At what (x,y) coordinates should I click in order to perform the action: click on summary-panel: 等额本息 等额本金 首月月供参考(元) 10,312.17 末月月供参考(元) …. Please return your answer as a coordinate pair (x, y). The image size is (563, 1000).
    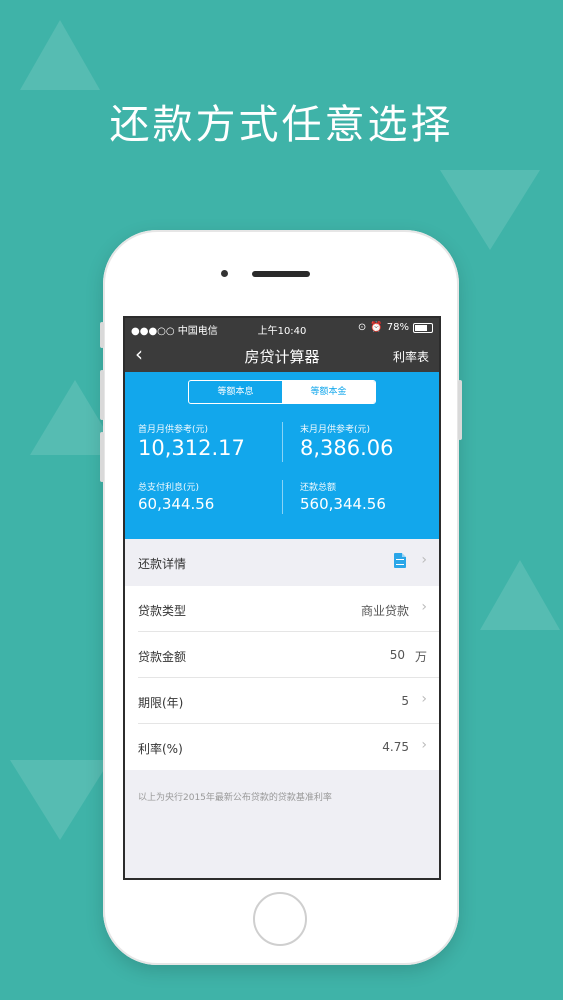
    Looking at the image, I should click on (282, 455).